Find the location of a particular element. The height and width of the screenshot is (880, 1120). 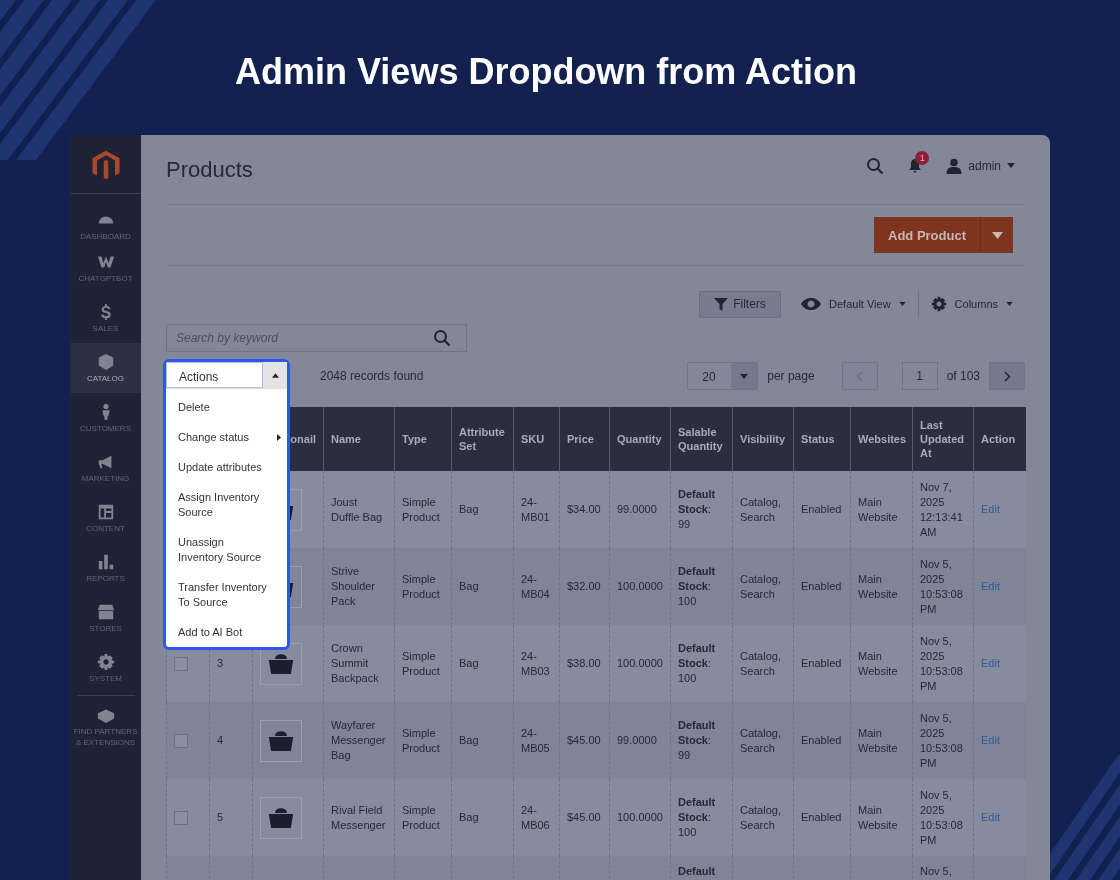

table-cell: $32.00 is located at coordinates (584, 586).